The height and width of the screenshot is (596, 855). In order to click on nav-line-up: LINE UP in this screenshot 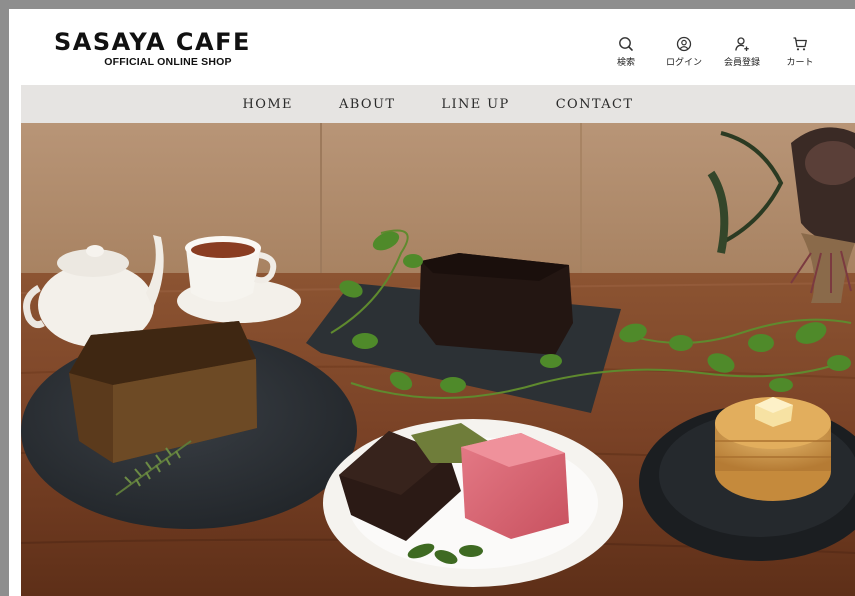, I will do `click(475, 104)`.